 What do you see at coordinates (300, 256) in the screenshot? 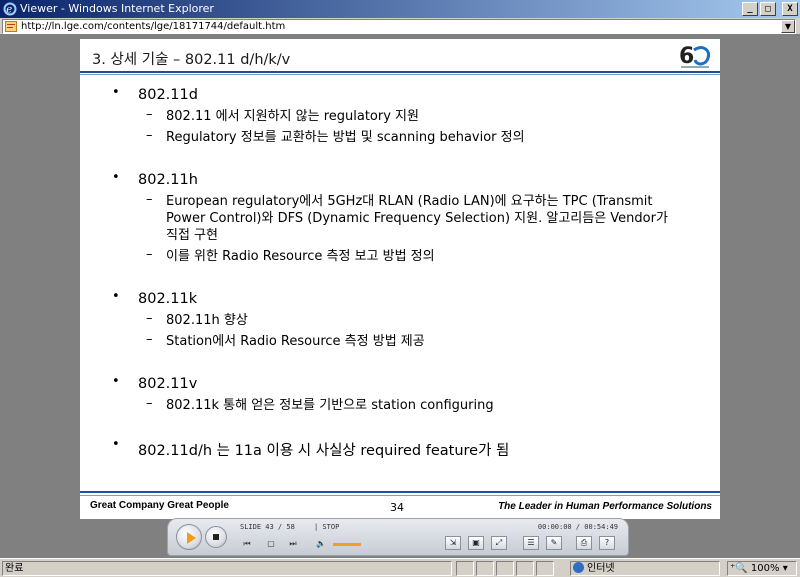
I see `sub-bullet: 이를 위한 Radio Resource 측정 보고 방법 정의` at bounding box center [300, 256].